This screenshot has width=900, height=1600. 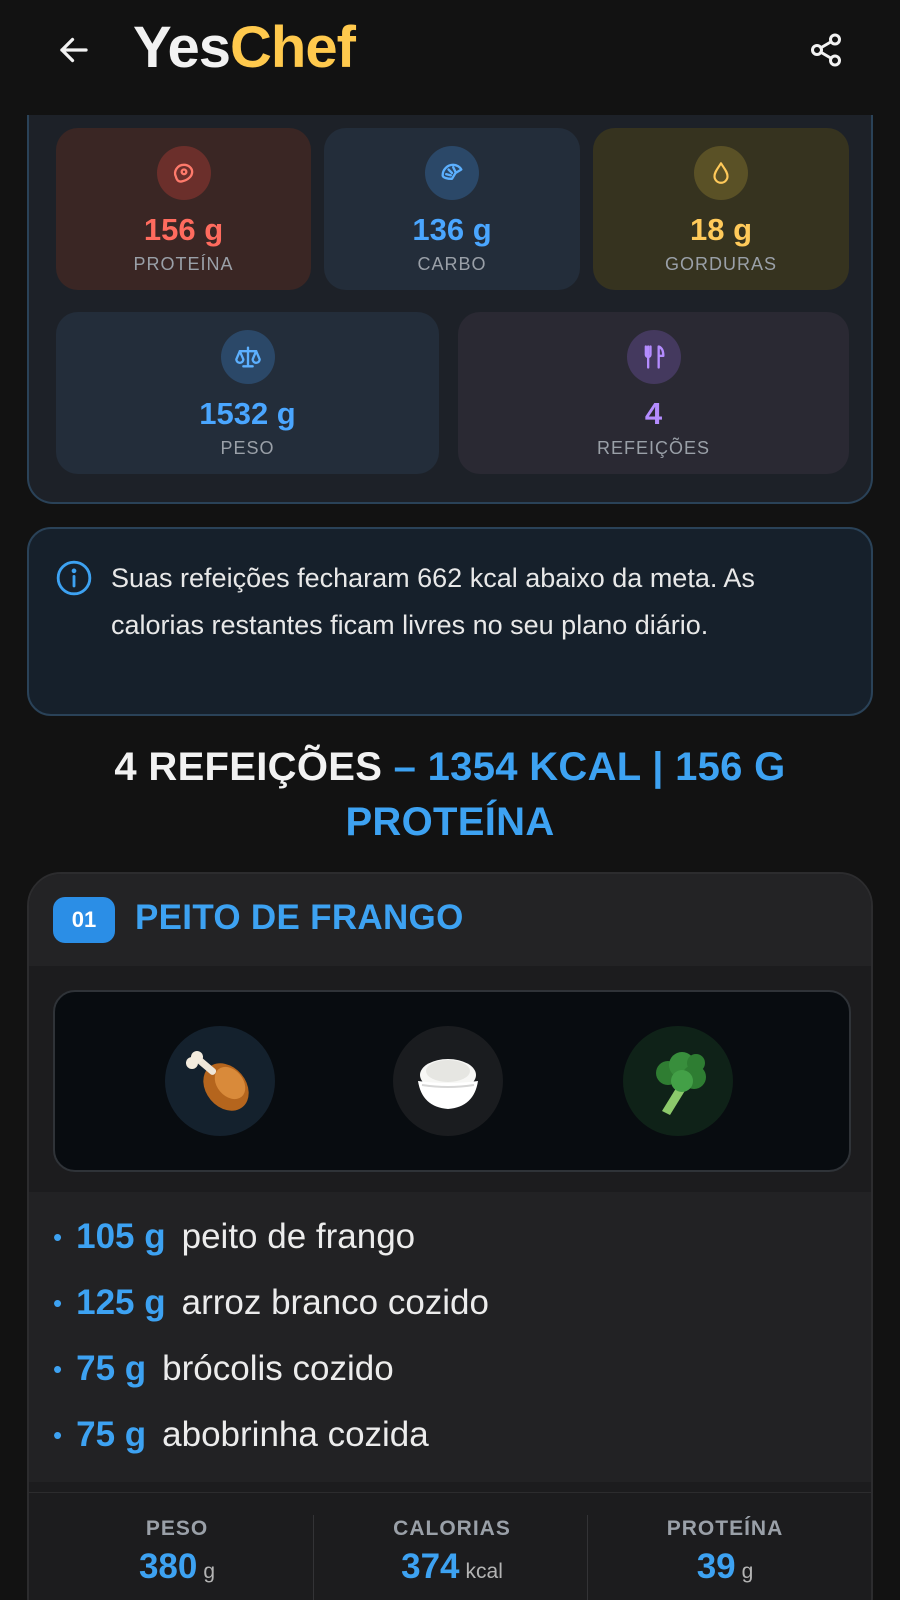 I want to click on protein-tile: 156 g PROTEÍNA, so click(x=183, y=209).